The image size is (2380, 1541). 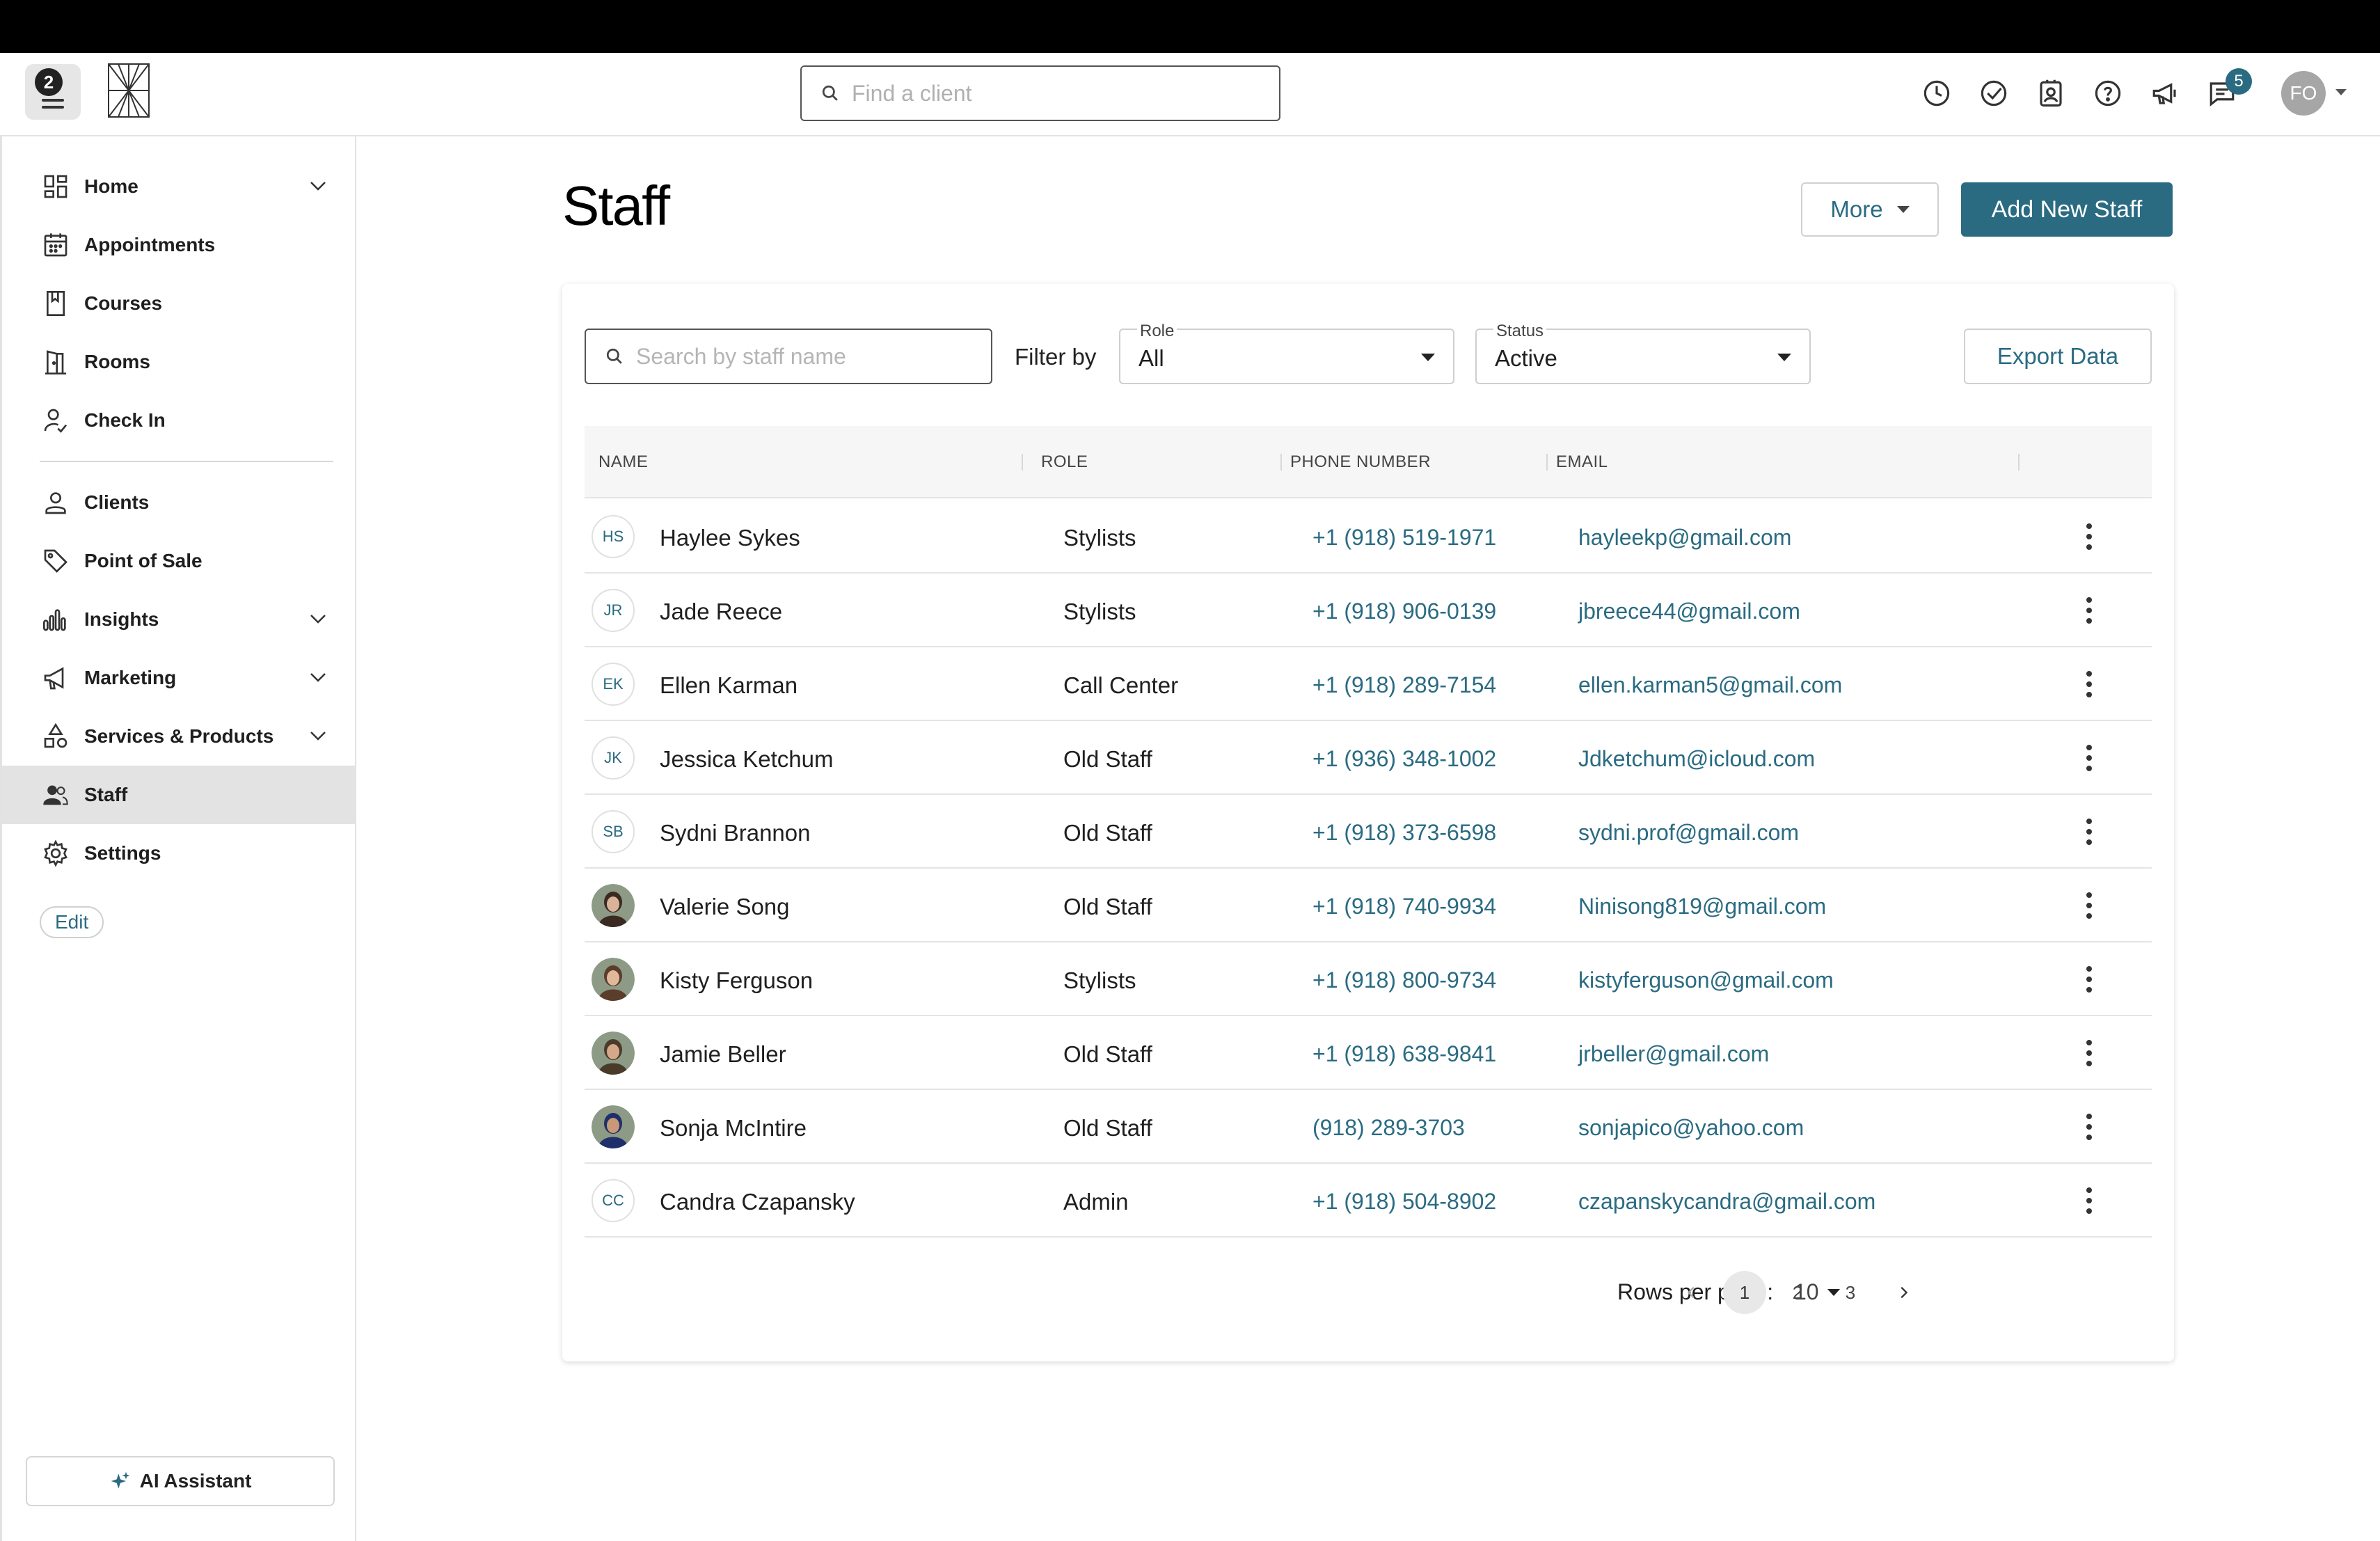 I want to click on edit-sidebar-button: Edit, so click(x=72, y=922).